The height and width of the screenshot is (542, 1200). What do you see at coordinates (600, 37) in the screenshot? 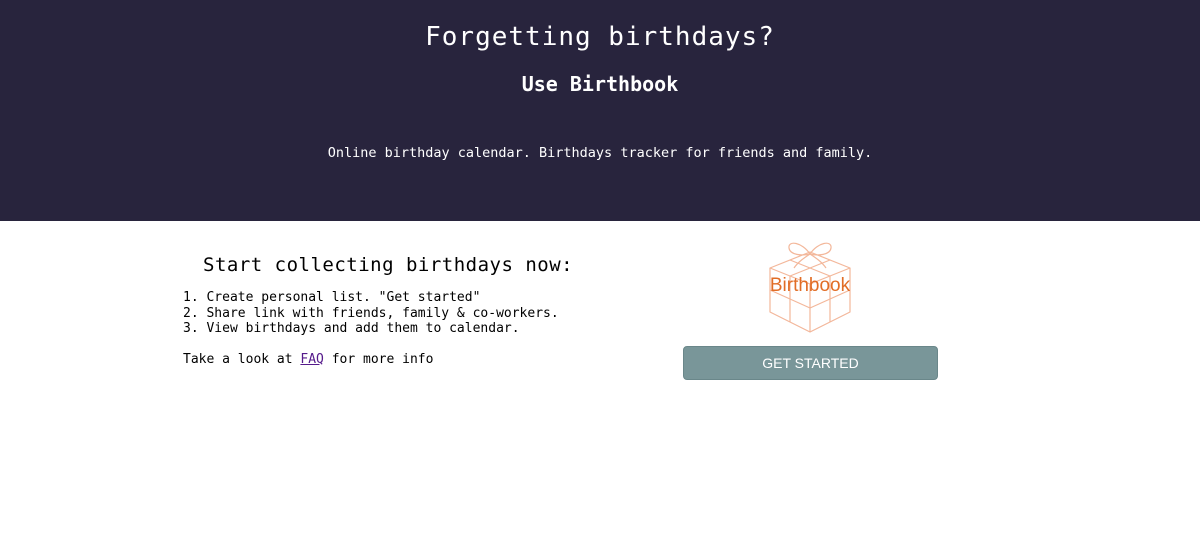
I see `hero-title: Forgetting birthdays?` at bounding box center [600, 37].